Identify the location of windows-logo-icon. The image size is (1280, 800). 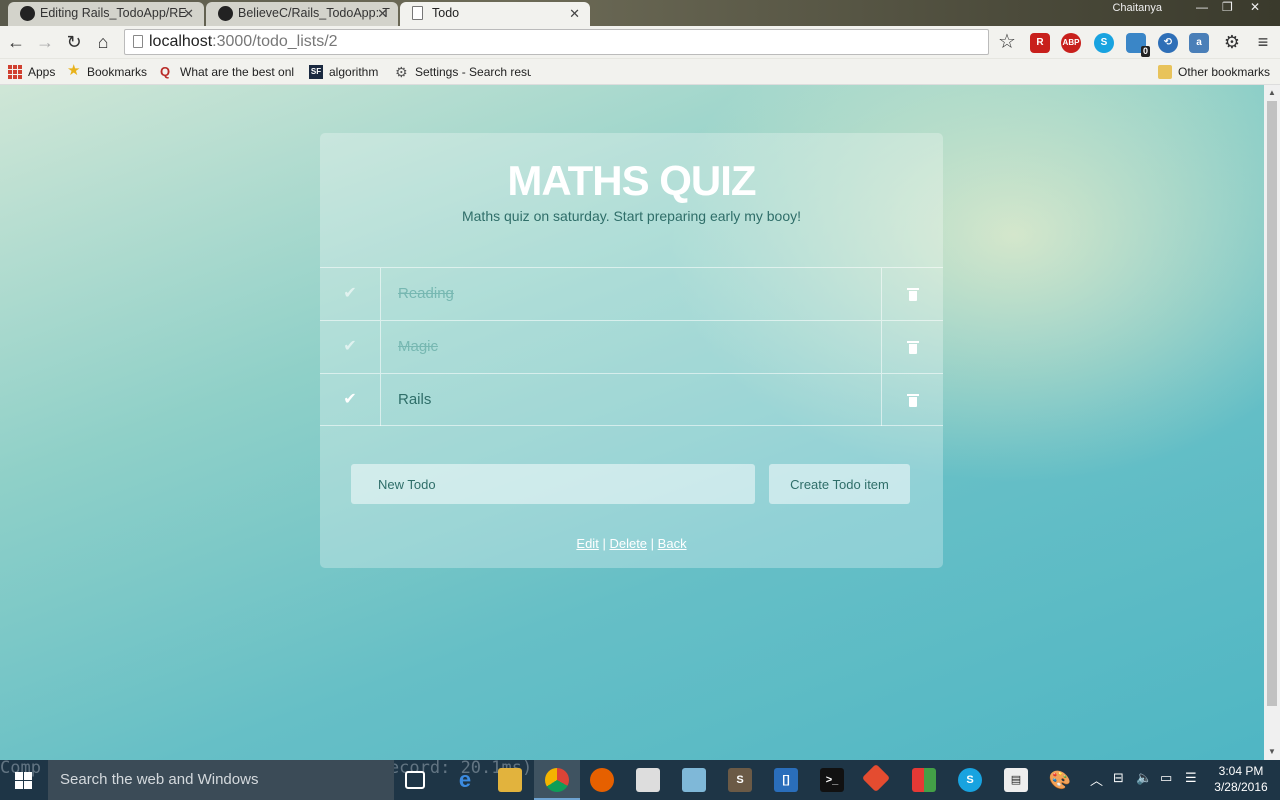
(23, 780).